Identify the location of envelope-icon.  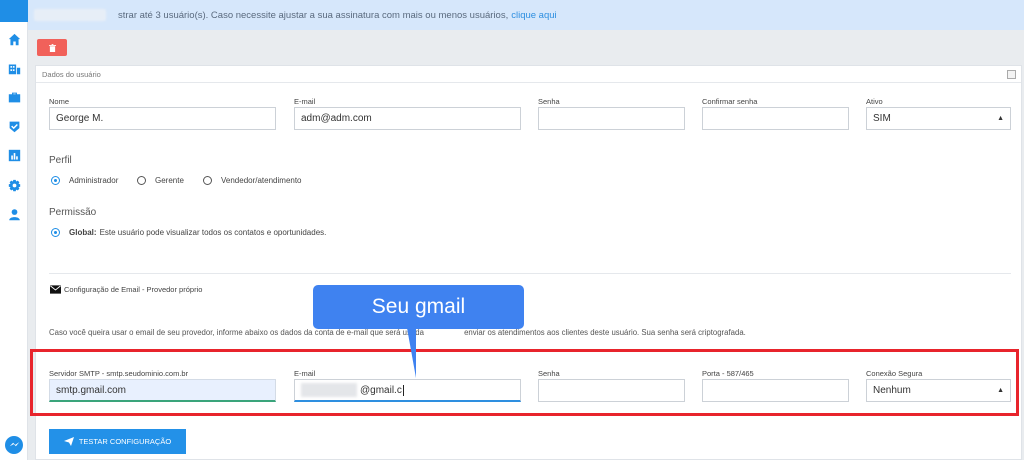
(55, 289).